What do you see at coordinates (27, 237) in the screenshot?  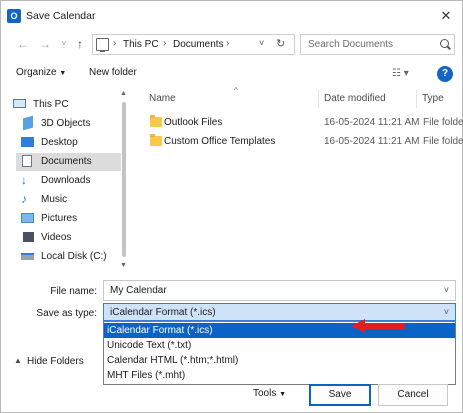 I see `video-icon` at bounding box center [27, 237].